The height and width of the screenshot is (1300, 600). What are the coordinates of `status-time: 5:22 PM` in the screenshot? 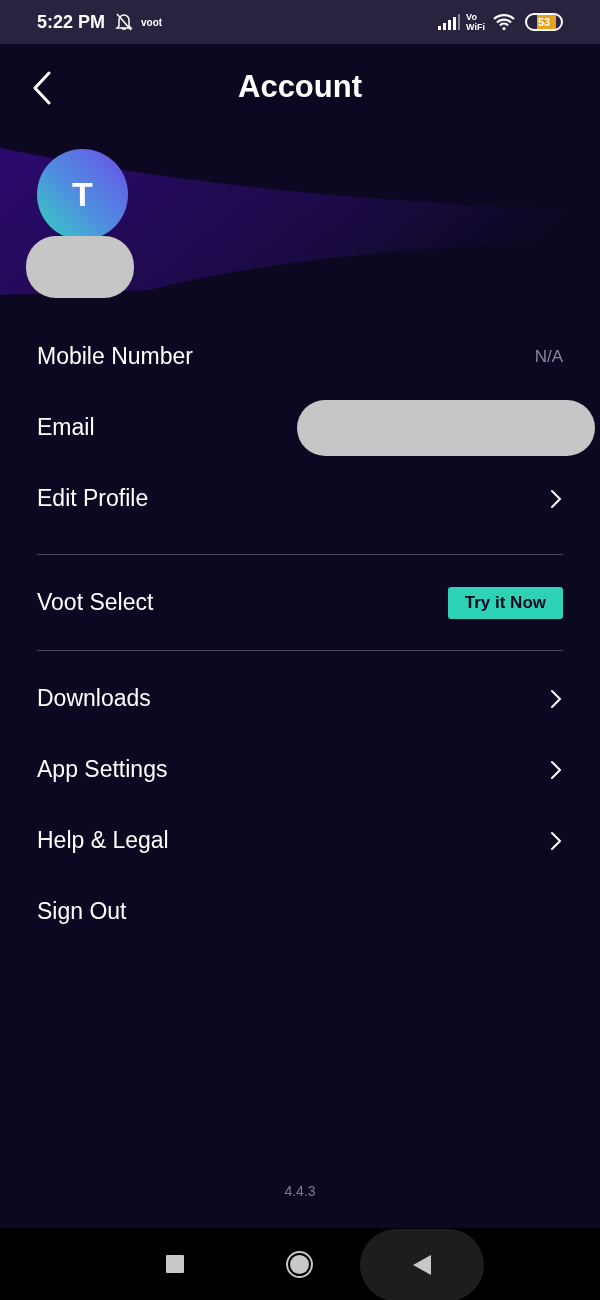 It's located at (71, 22).